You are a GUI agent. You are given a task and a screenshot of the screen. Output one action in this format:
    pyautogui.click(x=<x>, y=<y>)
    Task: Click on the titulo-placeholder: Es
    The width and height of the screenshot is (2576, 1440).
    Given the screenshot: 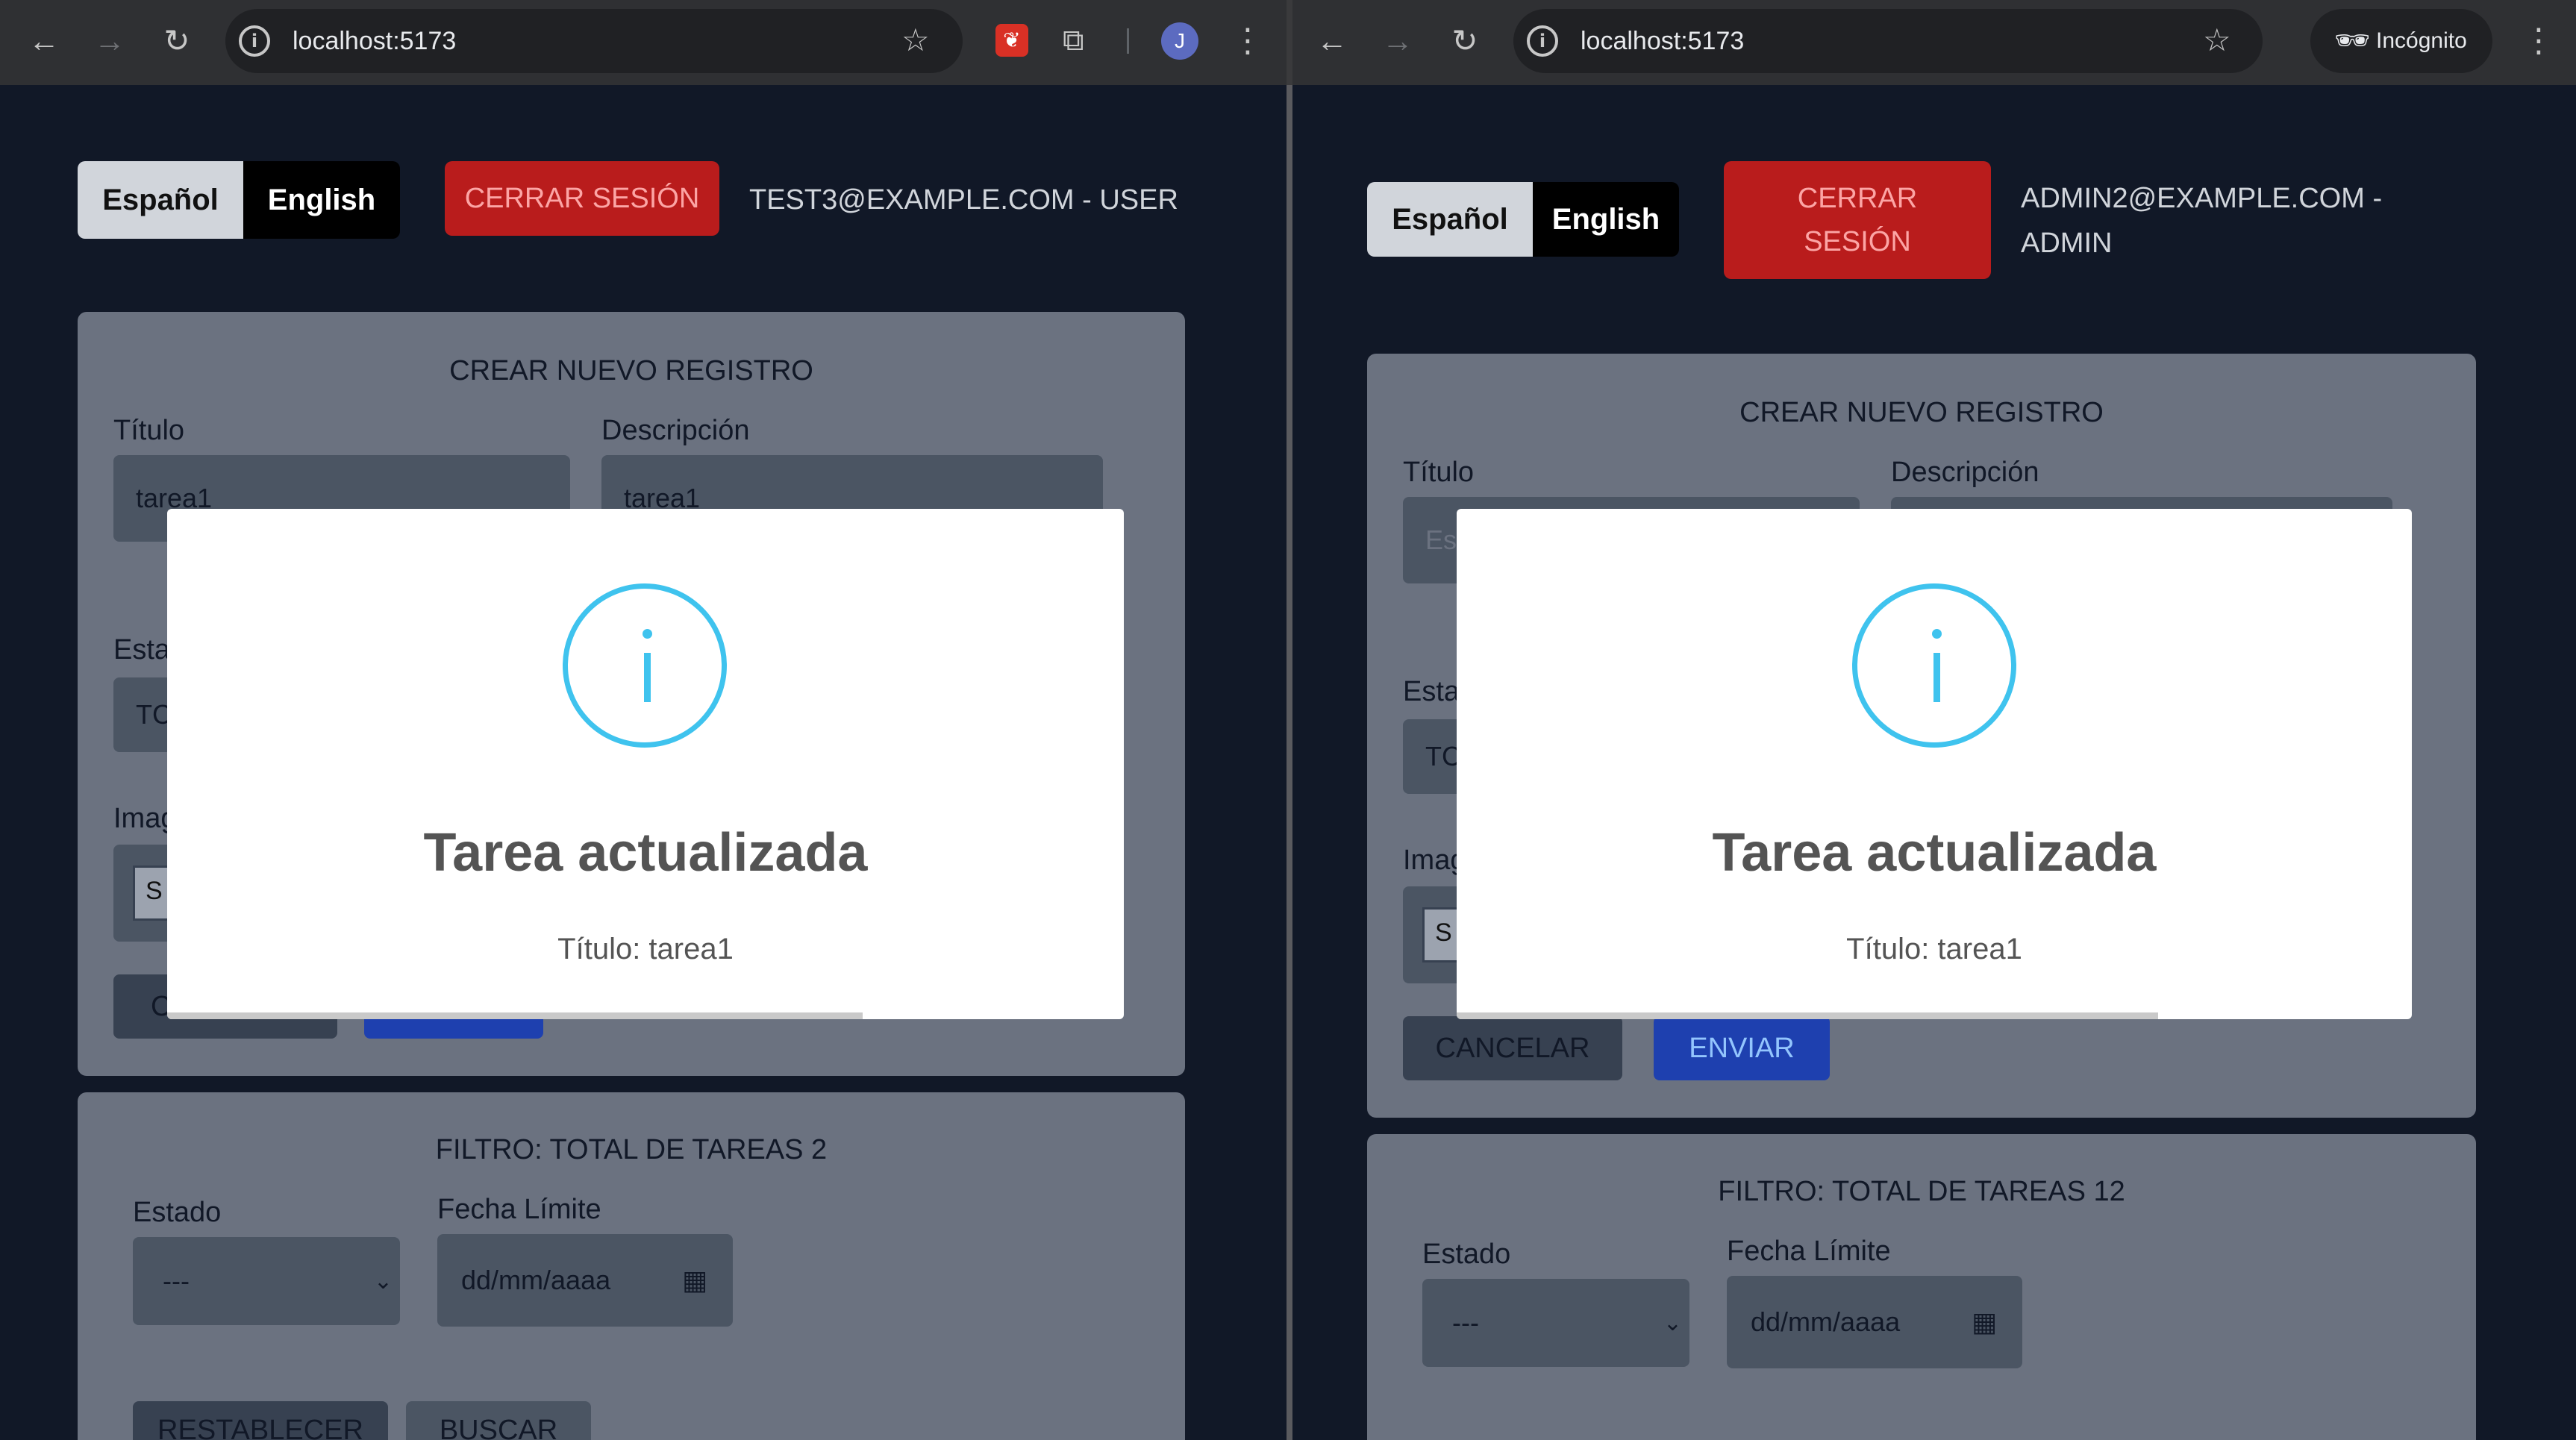 What is the action you would take?
    pyautogui.click(x=1441, y=540)
    